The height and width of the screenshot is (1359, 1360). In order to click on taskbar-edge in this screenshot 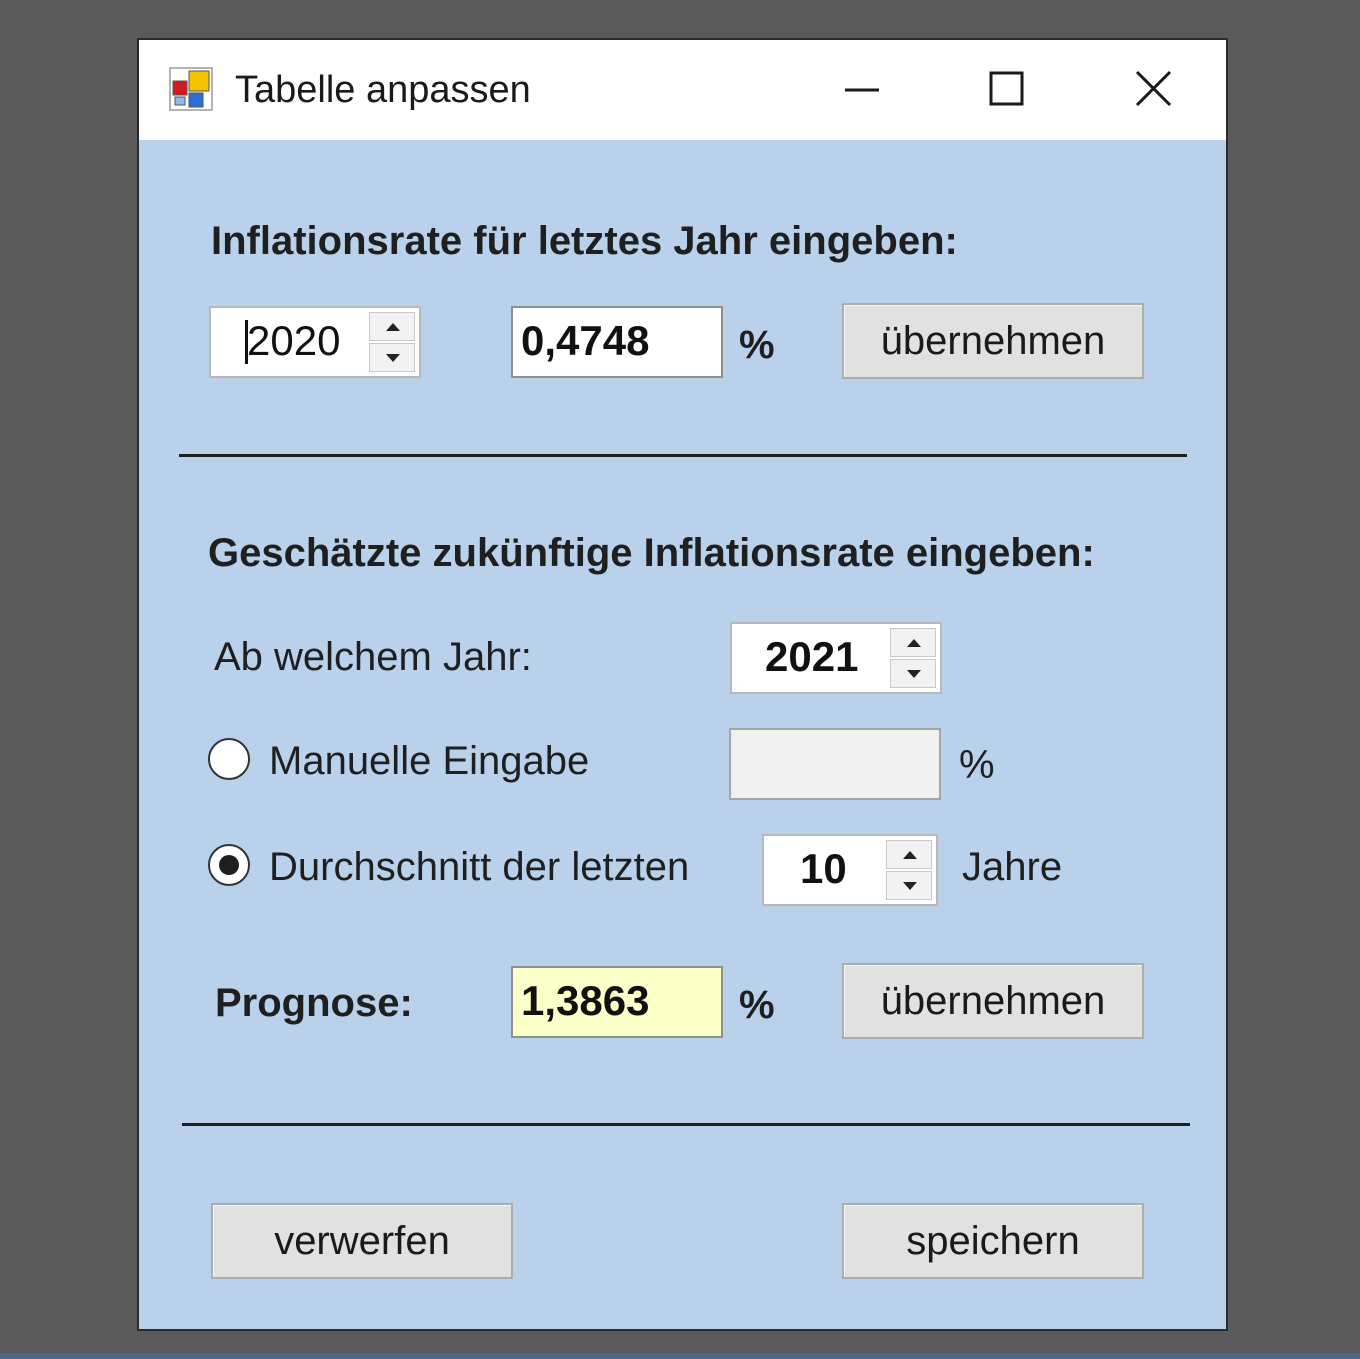, I will do `click(680, 1356)`.